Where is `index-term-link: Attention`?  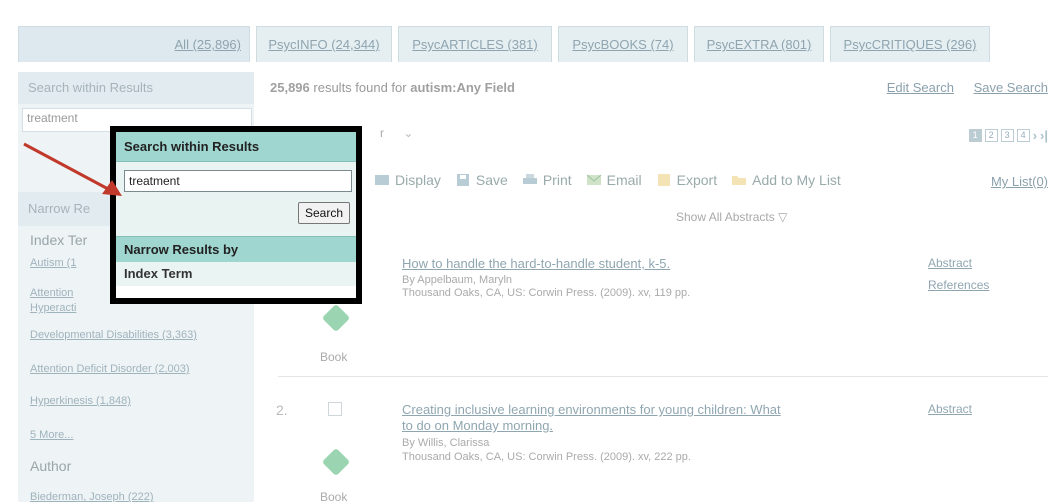 index-term-link: Attention is located at coordinates (51, 293).